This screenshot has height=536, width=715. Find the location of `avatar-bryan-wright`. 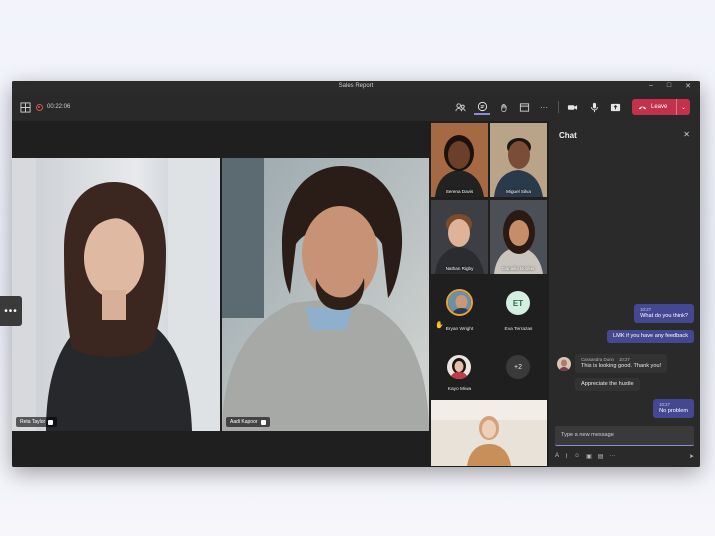

avatar-bryan-wright is located at coordinates (459, 302).